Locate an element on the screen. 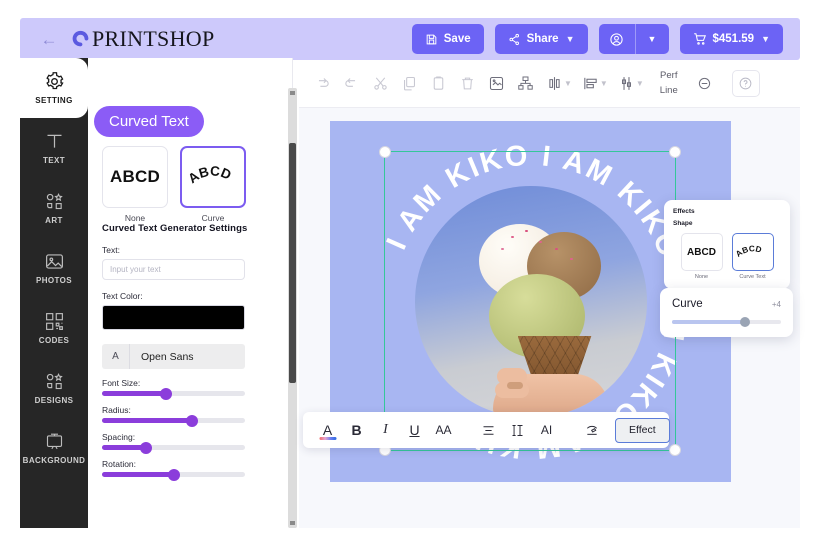 The width and height of the screenshot is (819, 547). resize-handle-tr is located at coordinates (675, 152).